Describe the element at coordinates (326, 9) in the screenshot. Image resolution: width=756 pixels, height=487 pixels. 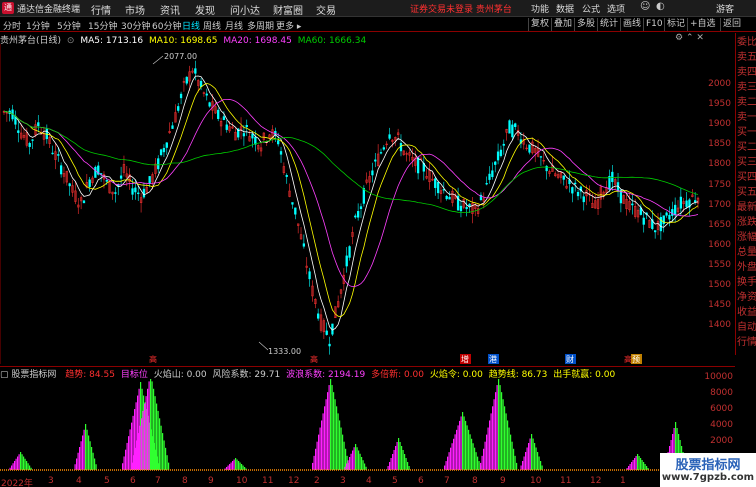
I see `menu-trade: 交易` at that location.